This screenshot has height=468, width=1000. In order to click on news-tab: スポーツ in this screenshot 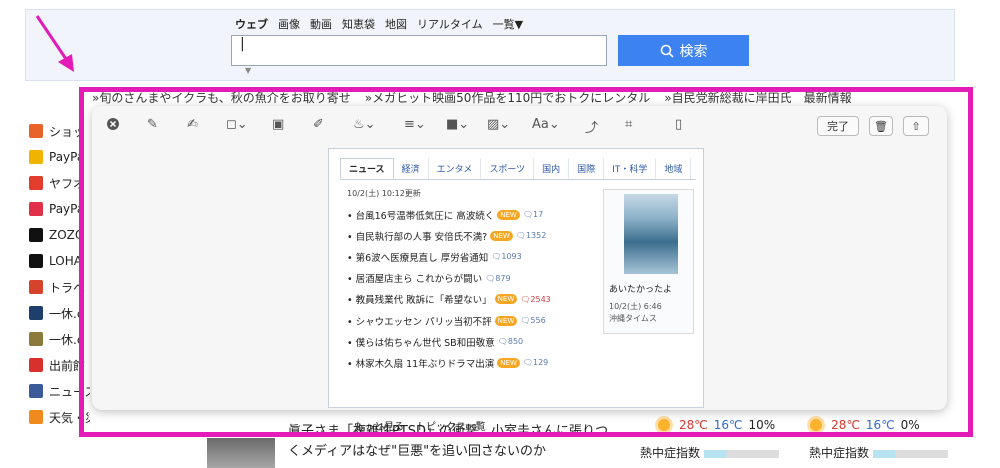, I will do `click(508, 168)`.